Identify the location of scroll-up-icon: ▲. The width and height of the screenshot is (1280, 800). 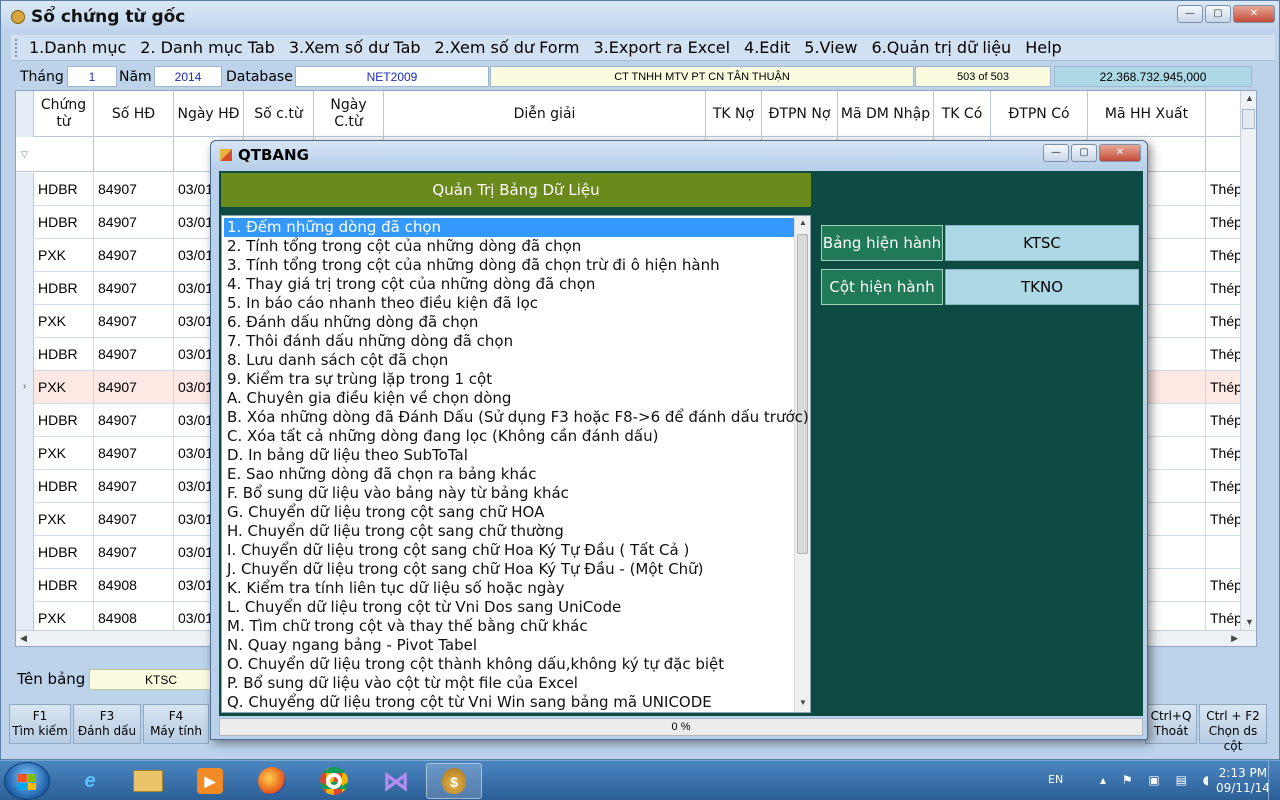
(1249, 98).